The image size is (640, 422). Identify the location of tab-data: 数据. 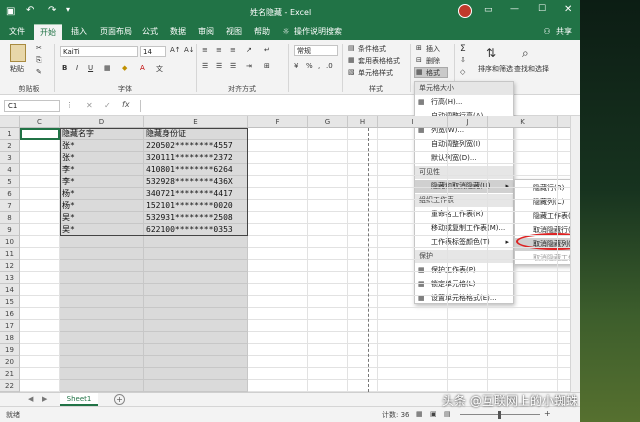
(178, 32).